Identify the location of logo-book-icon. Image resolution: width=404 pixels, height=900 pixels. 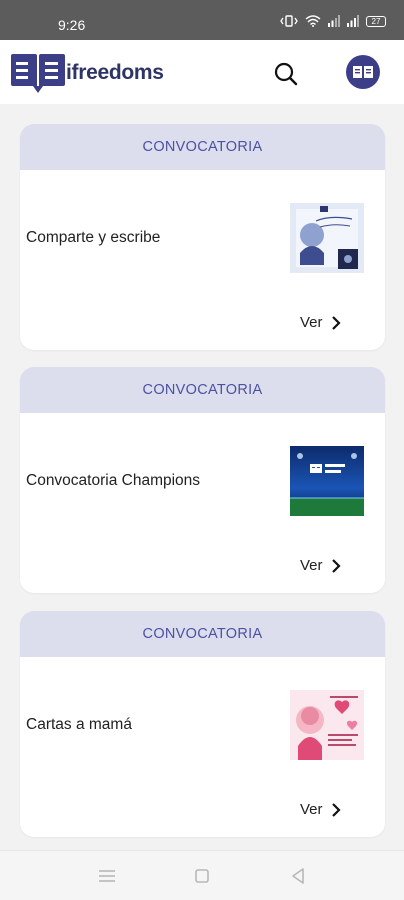
(38, 73).